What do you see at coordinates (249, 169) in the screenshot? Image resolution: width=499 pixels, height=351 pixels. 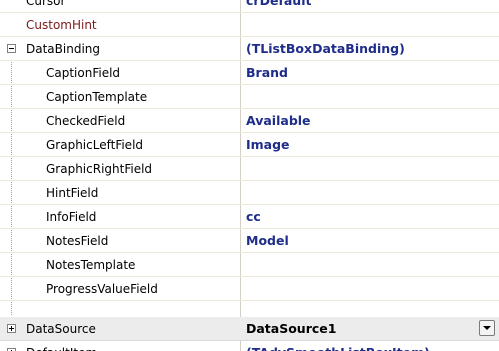 I see `property-row-graphicrightfield: GraphicRightField` at bounding box center [249, 169].